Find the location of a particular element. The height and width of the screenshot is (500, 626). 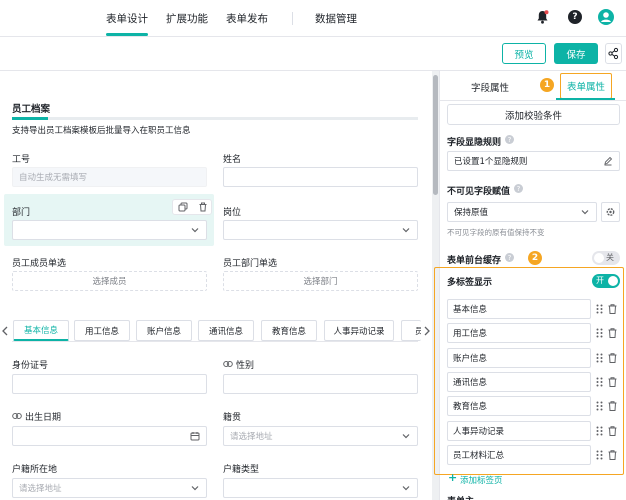

nav-tab-extensions: 扩展功能 is located at coordinates (187, 18).